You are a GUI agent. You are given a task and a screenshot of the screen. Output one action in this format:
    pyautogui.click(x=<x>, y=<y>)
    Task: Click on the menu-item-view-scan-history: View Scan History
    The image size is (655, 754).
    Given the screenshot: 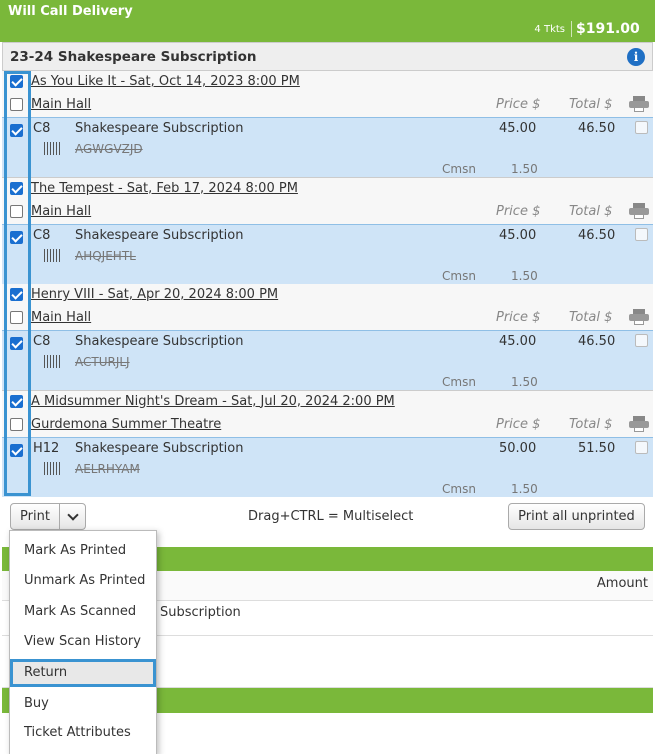 What is the action you would take?
    pyautogui.click(x=83, y=642)
    